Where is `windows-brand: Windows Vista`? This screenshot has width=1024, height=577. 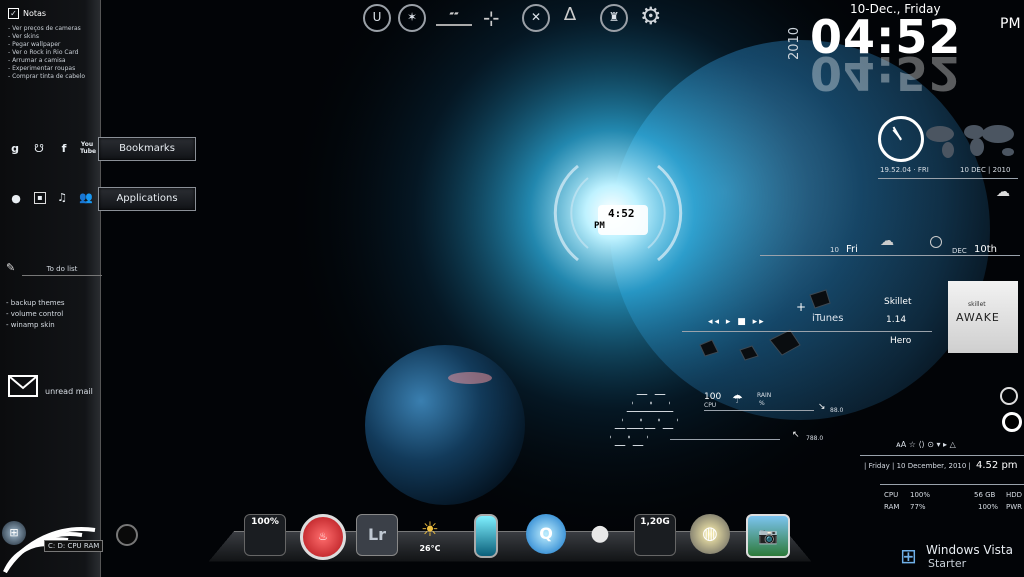 windows-brand: Windows Vista is located at coordinates (969, 550).